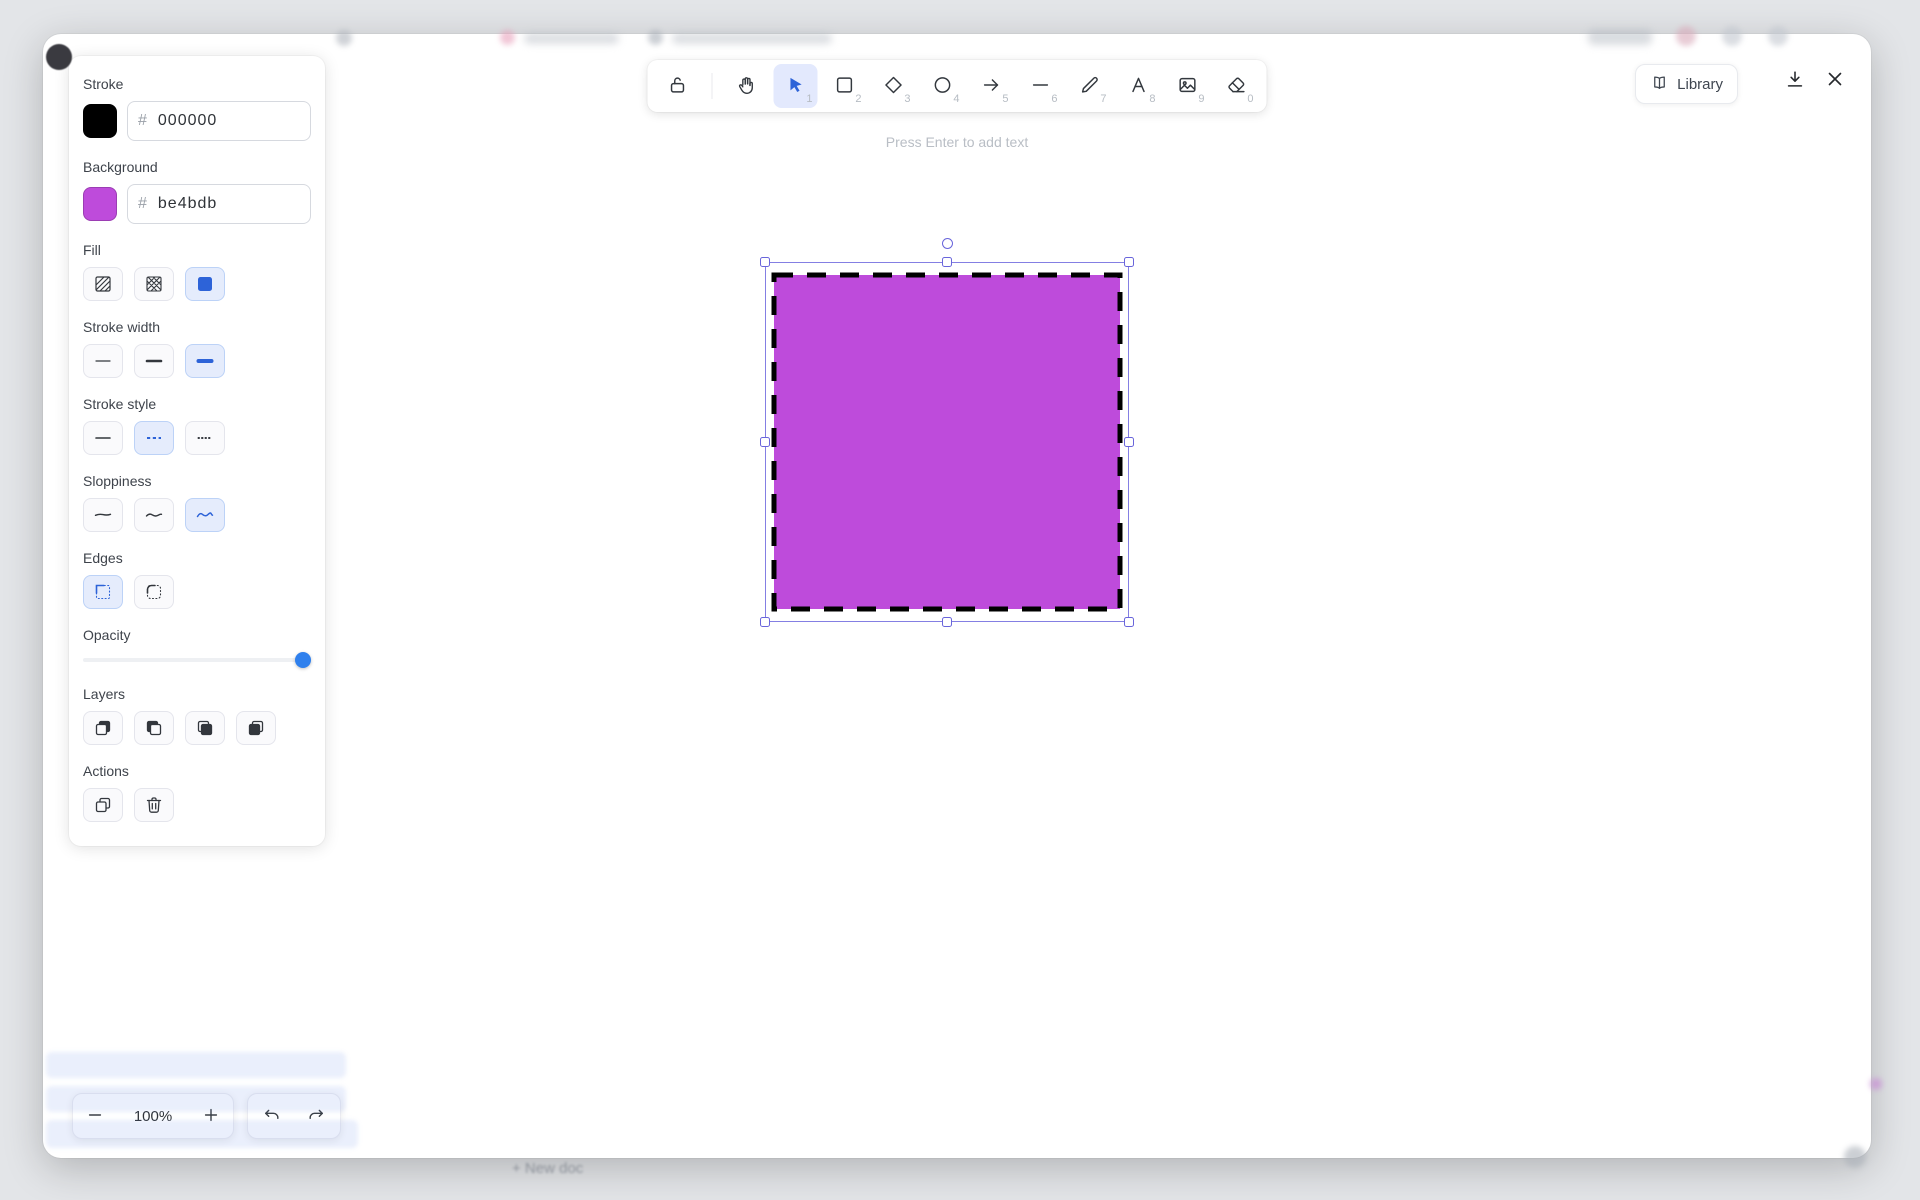  What do you see at coordinates (316, 1116) in the screenshot?
I see `redo-button` at bounding box center [316, 1116].